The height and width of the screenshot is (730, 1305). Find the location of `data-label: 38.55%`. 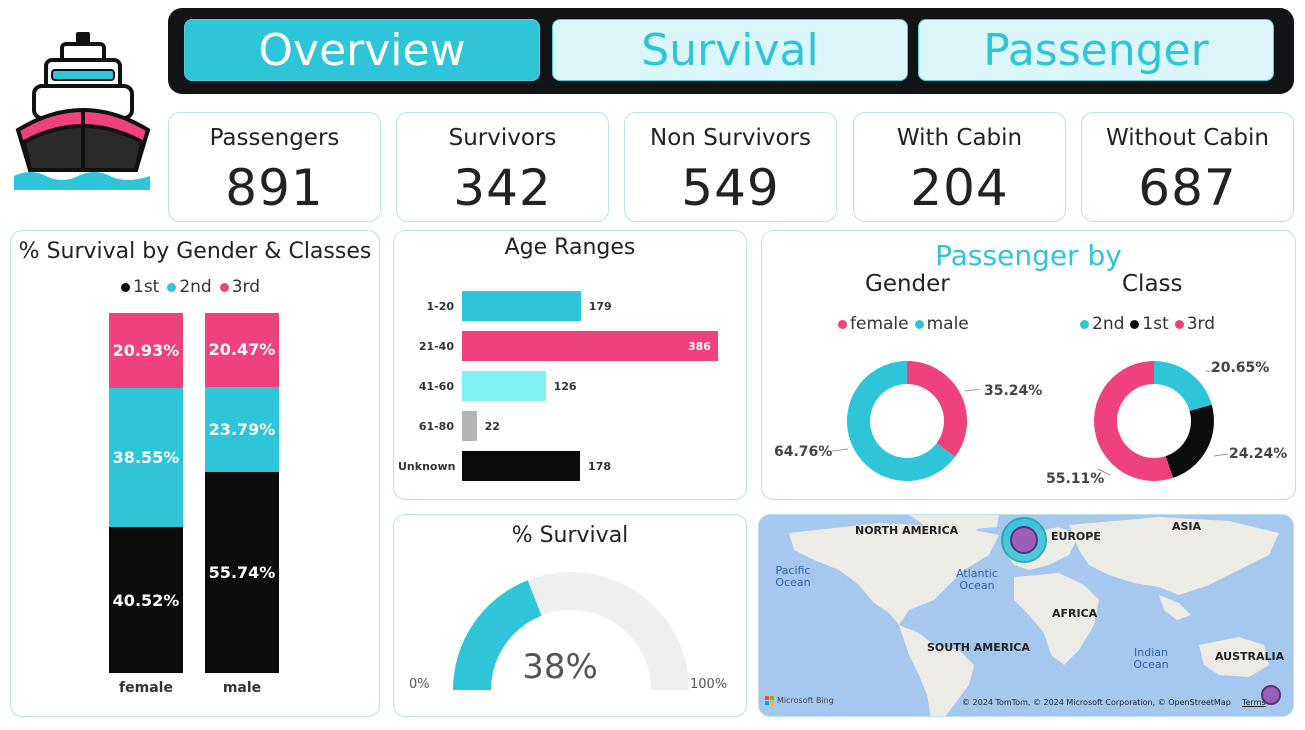

data-label: 38.55% is located at coordinates (146, 458).